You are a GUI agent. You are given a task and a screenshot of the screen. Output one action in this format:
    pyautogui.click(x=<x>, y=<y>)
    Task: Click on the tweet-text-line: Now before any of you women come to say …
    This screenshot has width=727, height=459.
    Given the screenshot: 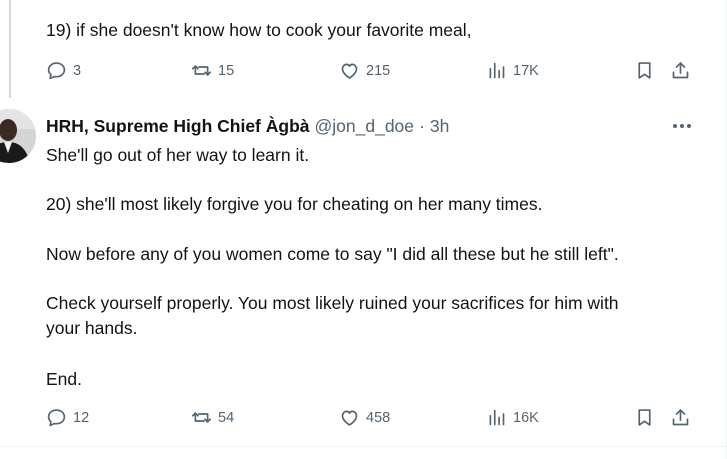 What is the action you would take?
    pyautogui.click(x=332, y=254)
    